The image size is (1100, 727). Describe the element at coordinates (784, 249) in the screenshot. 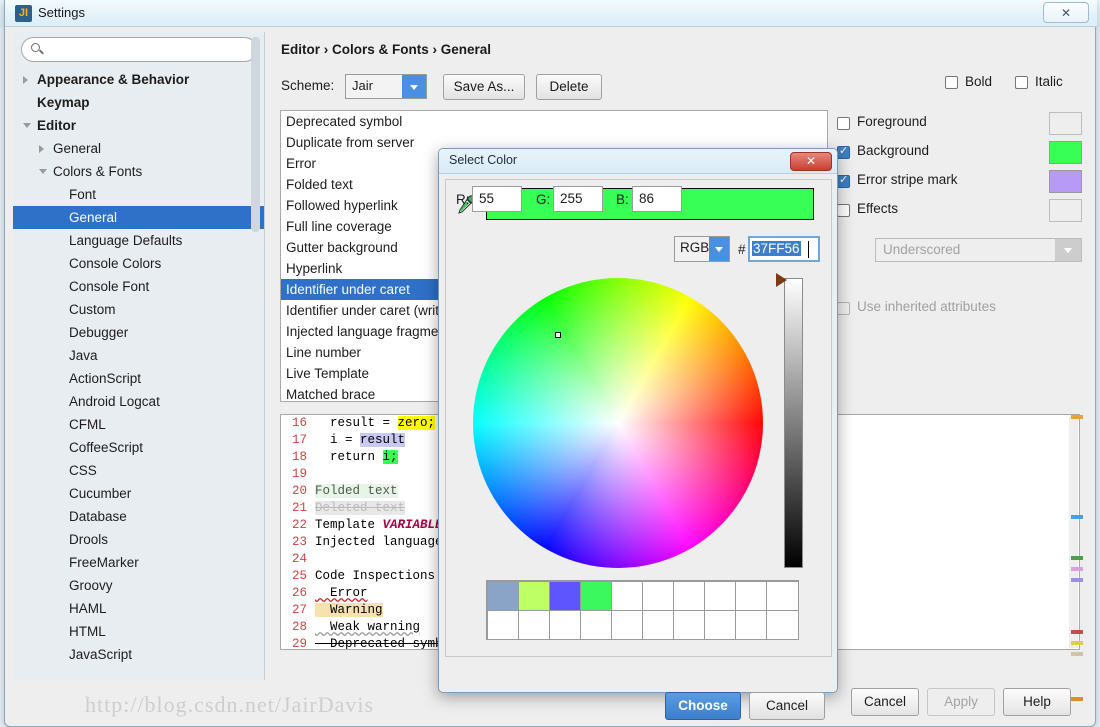

I see `hex-input: 37FF56` at that location.